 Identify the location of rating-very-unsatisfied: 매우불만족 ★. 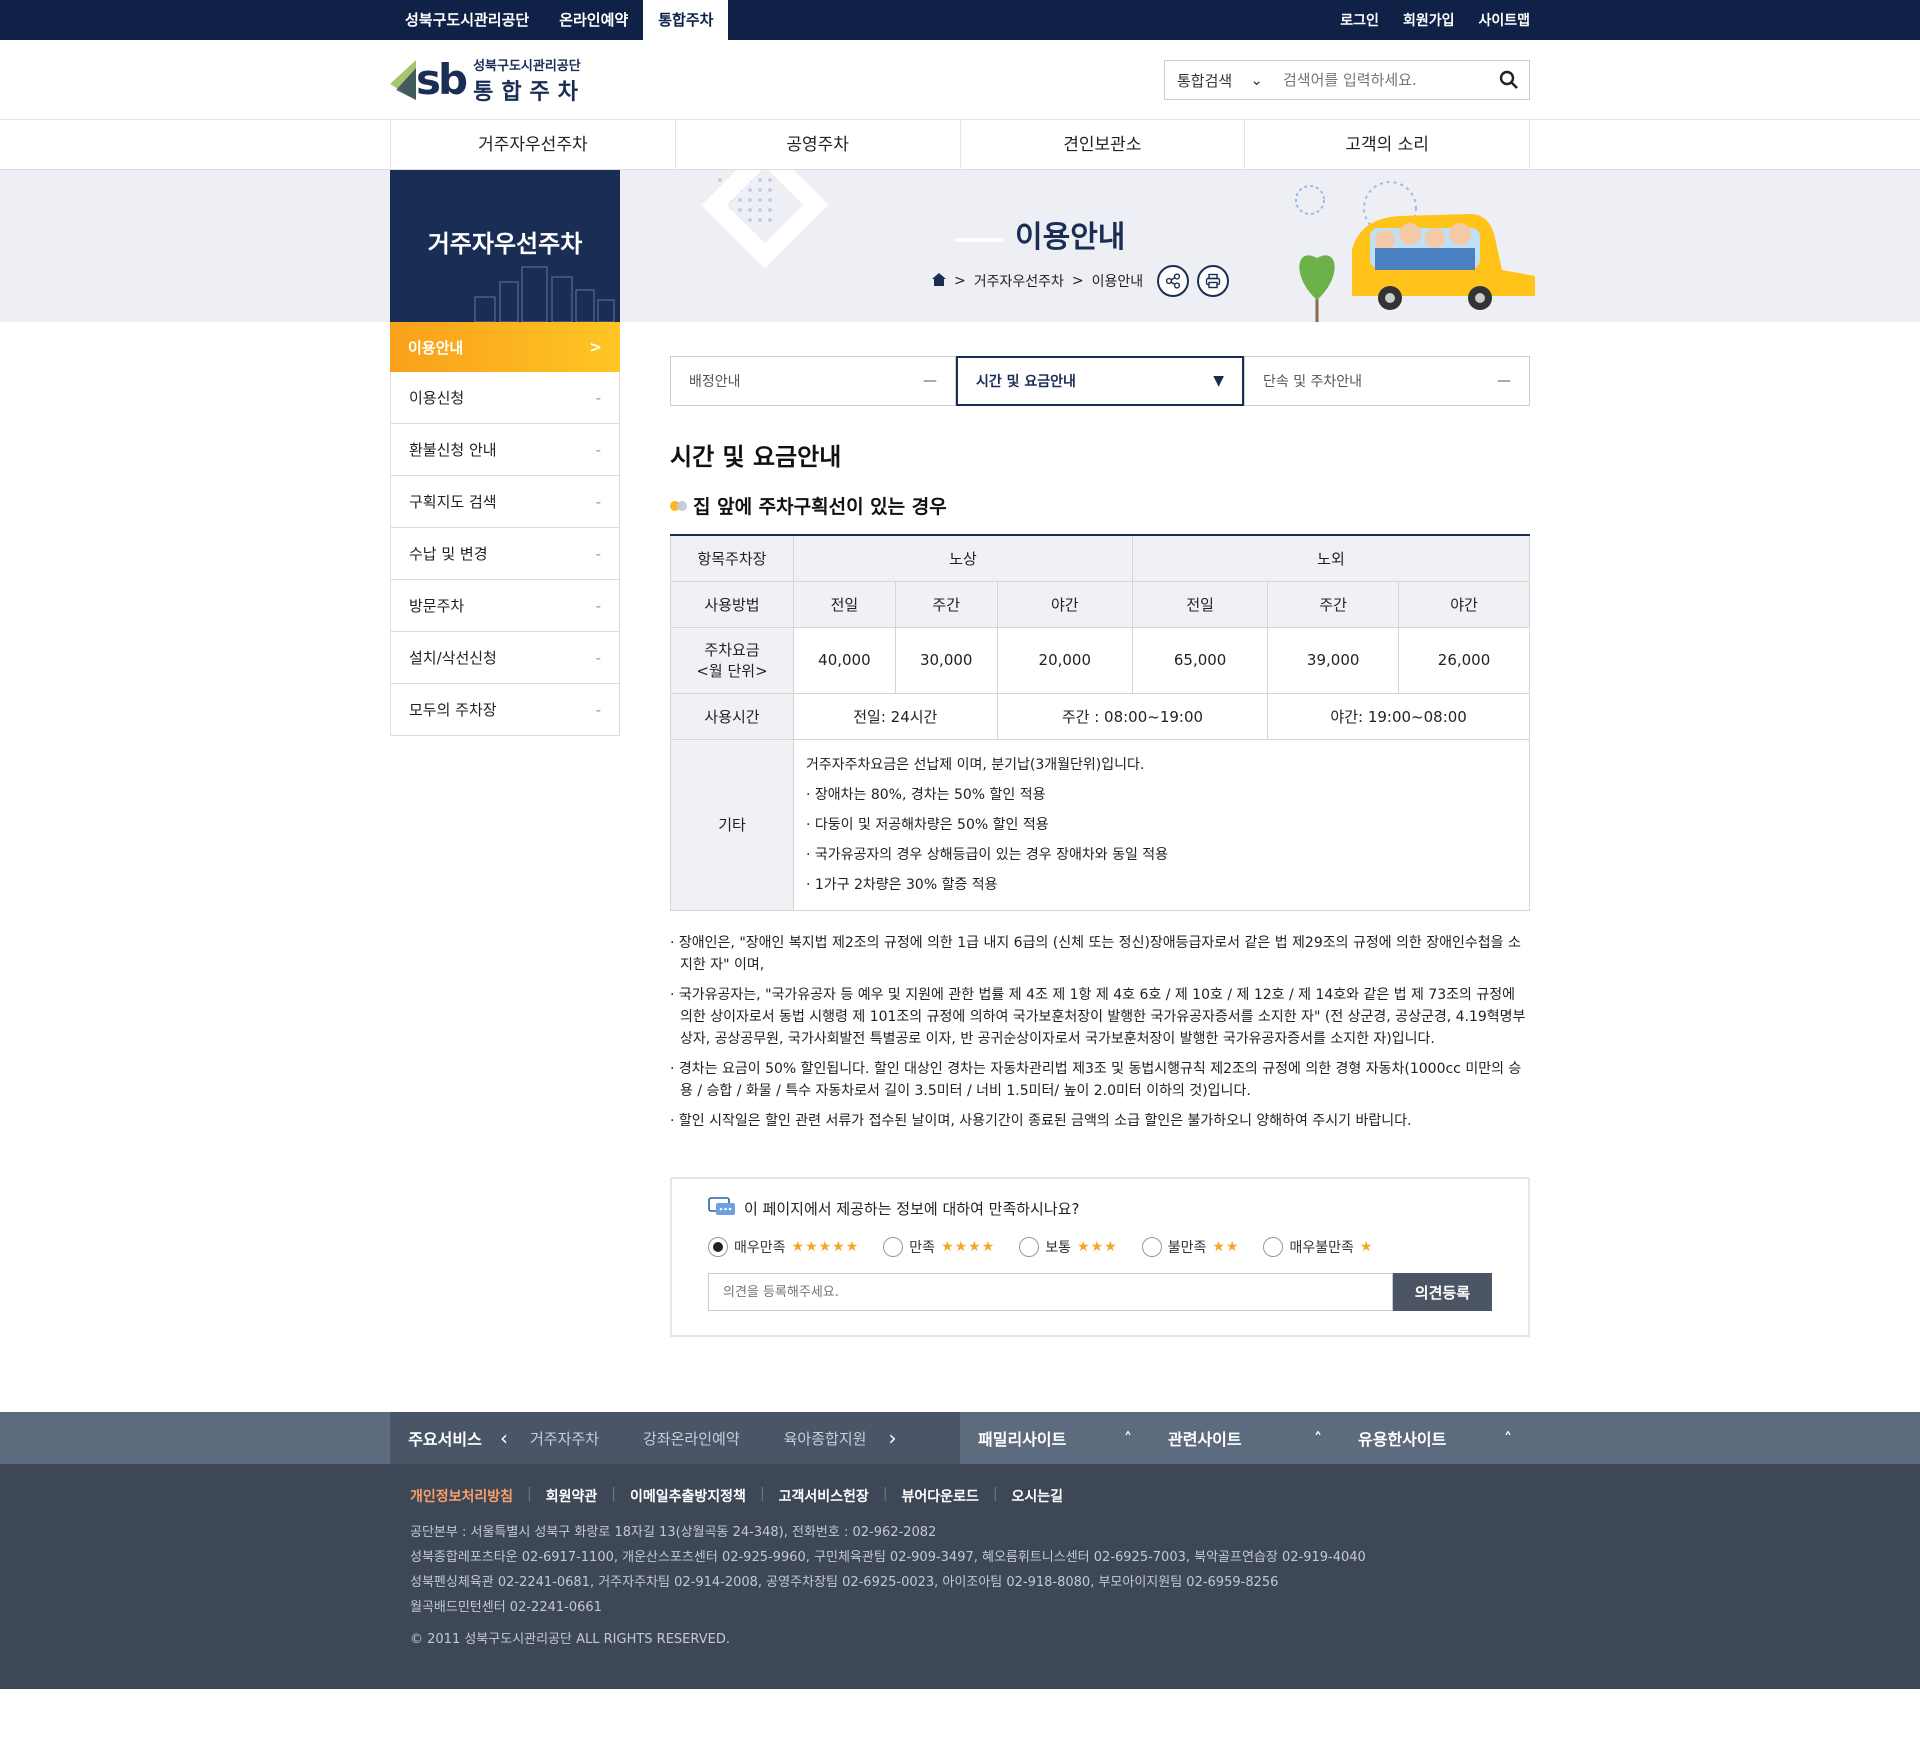
(1318, 1247).